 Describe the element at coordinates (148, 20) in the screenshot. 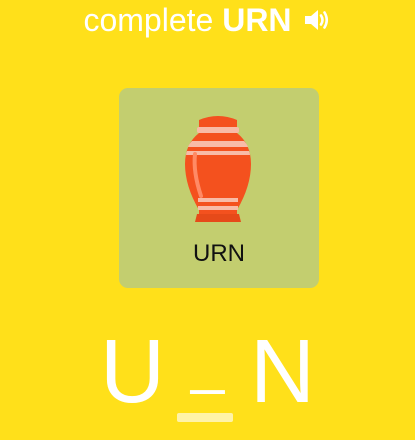

I see `prompt-text: complete` at that location.